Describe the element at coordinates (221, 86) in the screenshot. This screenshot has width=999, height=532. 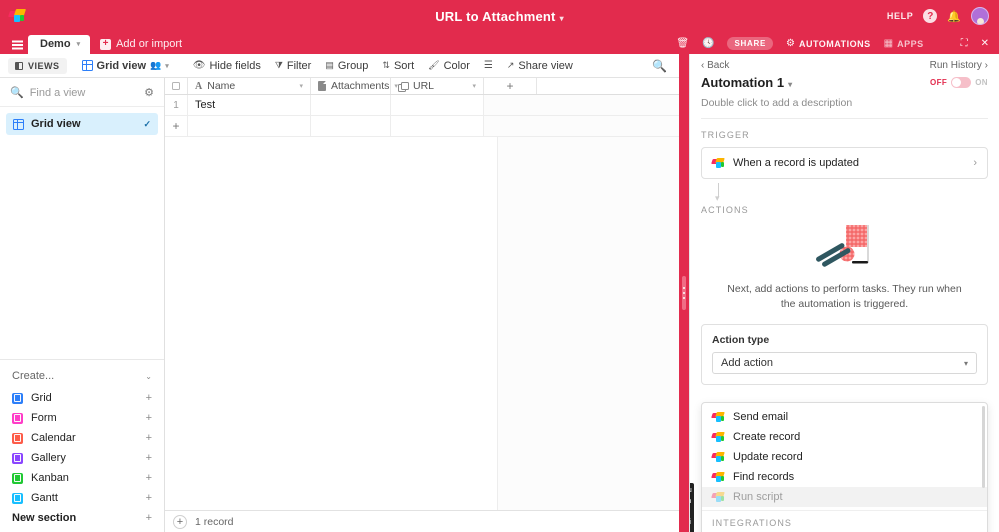
I see `column-header-label: Name` at that location.